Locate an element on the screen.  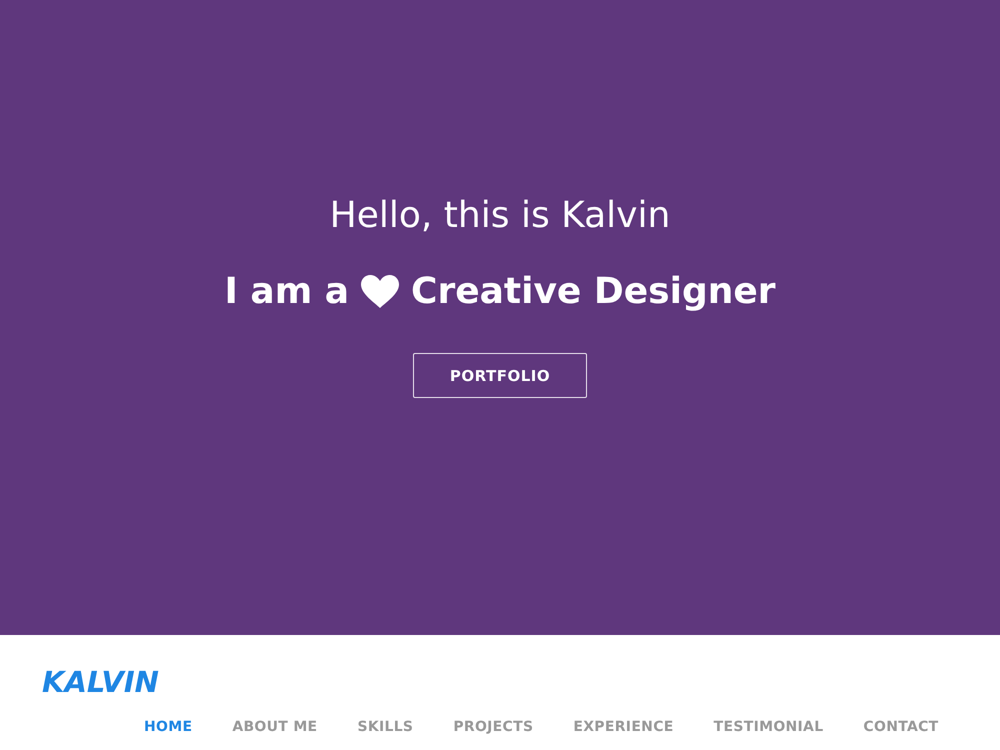
nav-link: PROJECTS is located at coordinates (493, 727).